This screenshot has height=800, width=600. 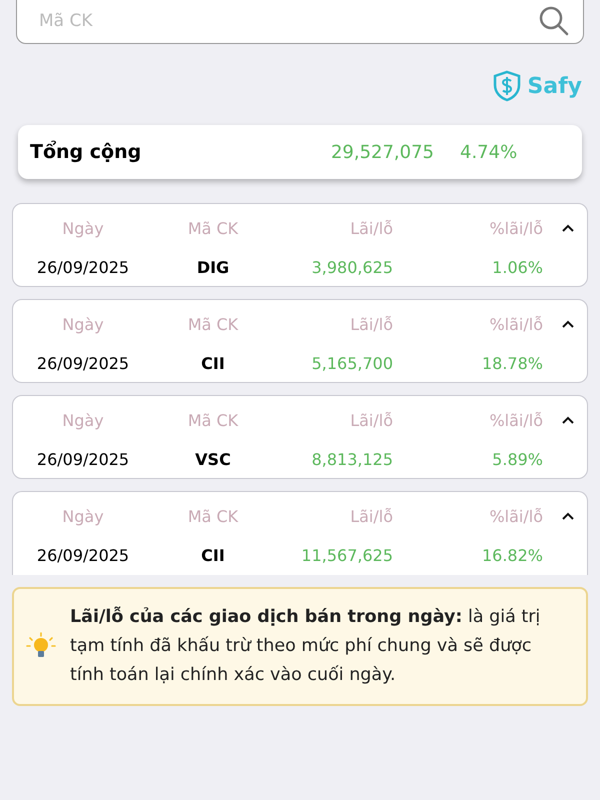 I want to click on search-field: Mã CK, so click(x=300, y=22).